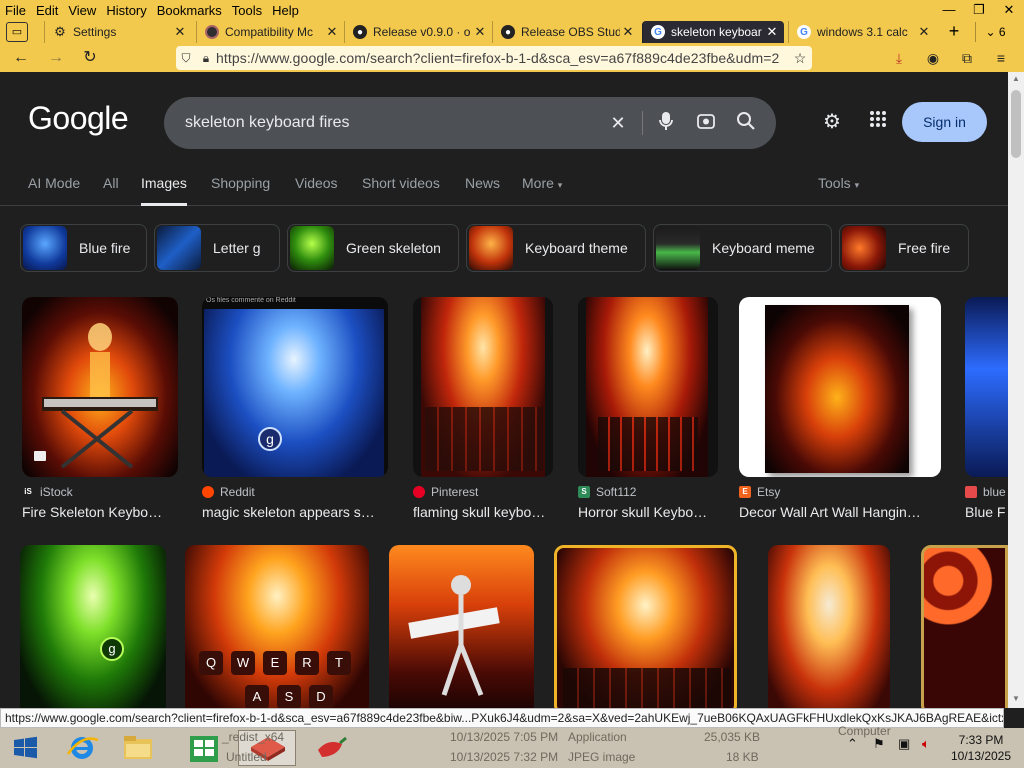 Image resolution: width=1024 pixels, height=768 pixels. I want to click on tray-expand-icon: ⌃, so click(852, 744).